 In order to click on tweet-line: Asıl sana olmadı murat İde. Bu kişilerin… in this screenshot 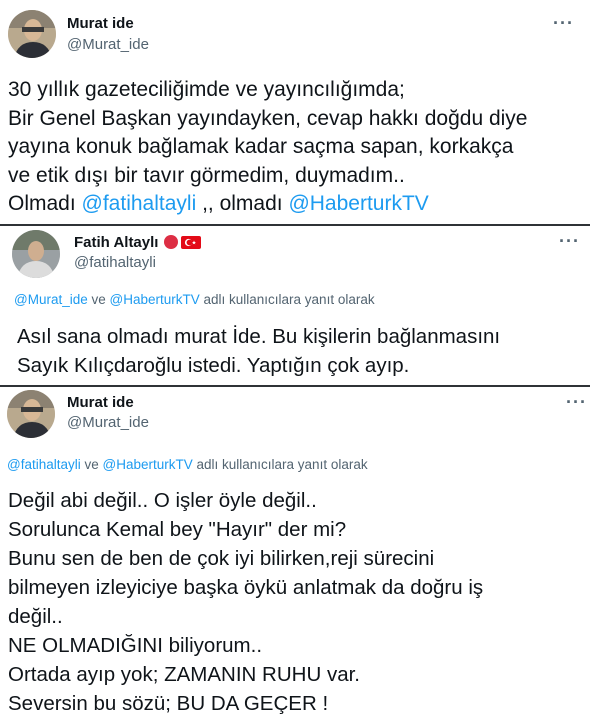, I will do `click(259, 336)`.